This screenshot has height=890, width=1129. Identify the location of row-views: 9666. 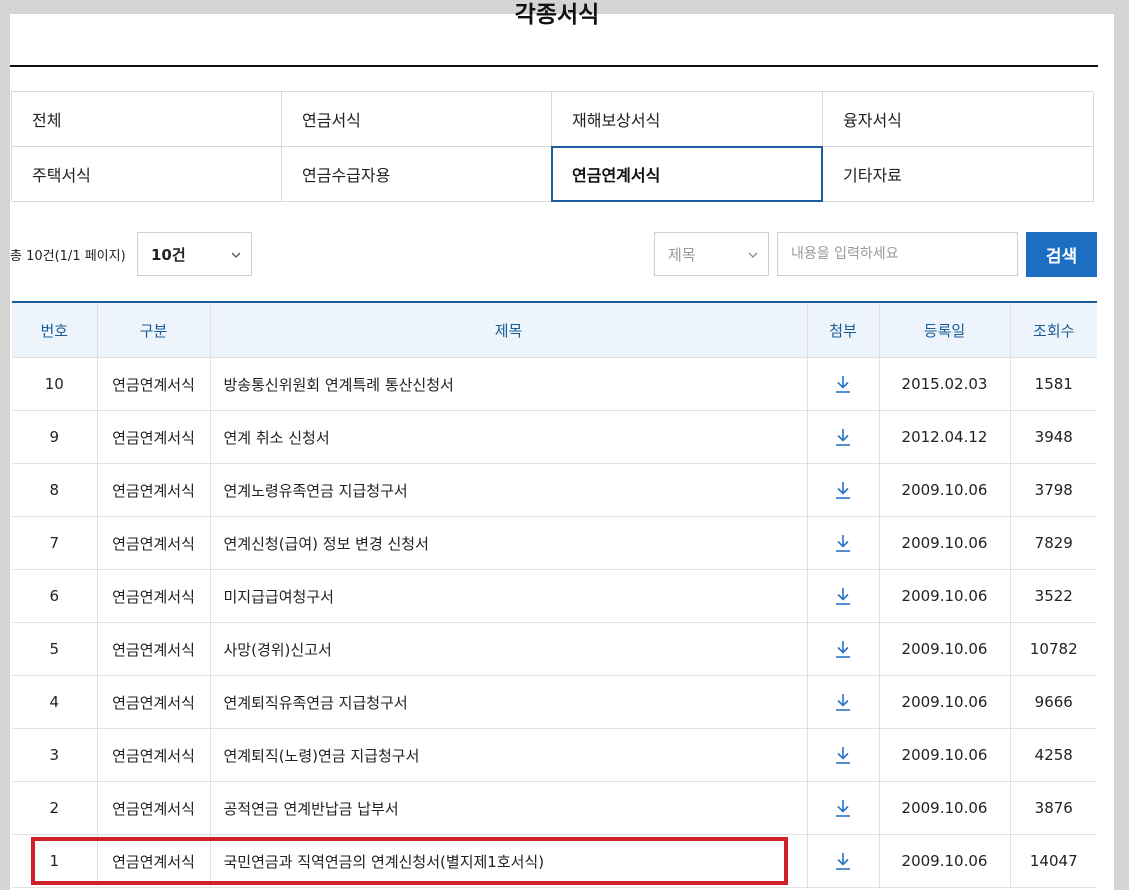
(1053, 702).